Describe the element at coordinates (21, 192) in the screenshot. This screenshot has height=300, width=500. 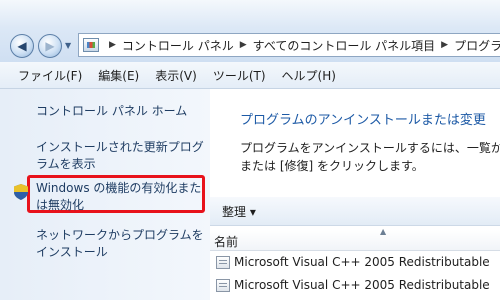
I see `uac-shield-icon` at that location.